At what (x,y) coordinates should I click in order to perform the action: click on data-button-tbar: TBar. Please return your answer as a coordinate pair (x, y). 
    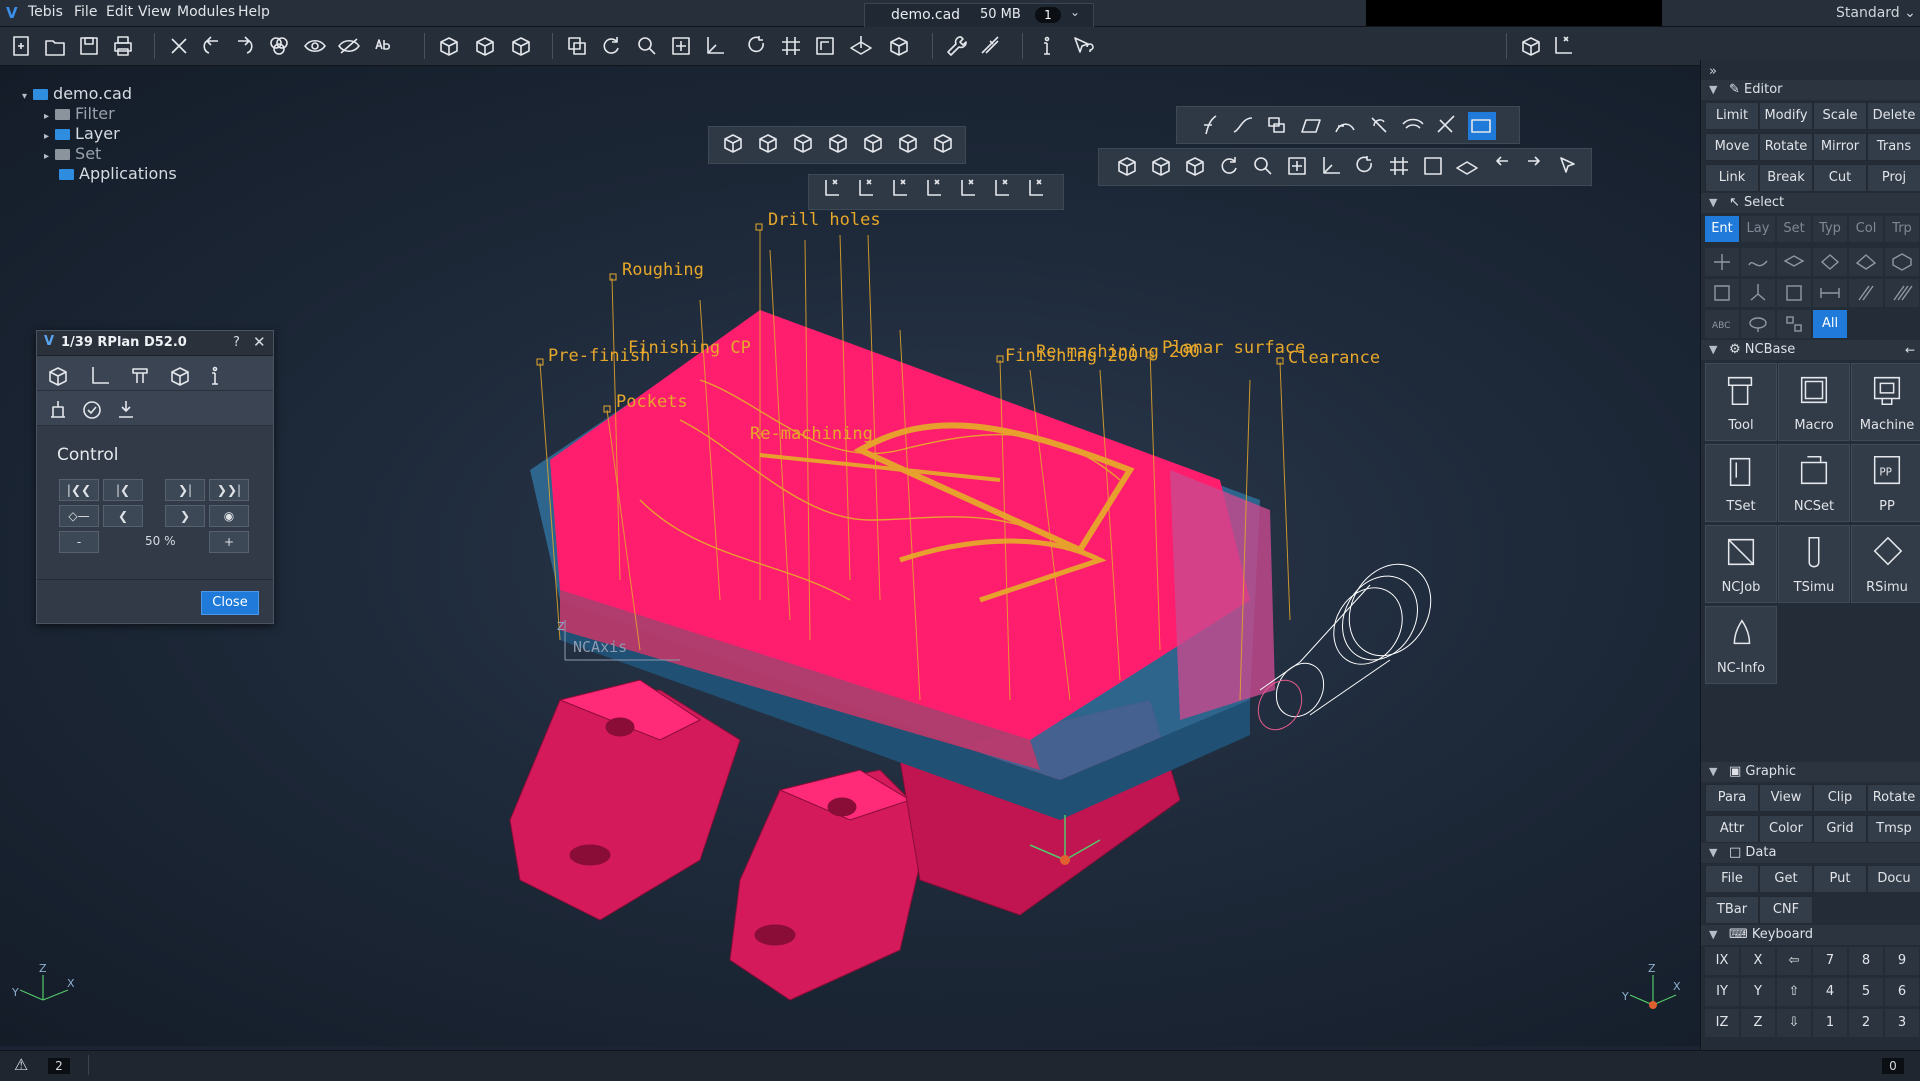
    Looking at the image, I should click on (1732, 910).